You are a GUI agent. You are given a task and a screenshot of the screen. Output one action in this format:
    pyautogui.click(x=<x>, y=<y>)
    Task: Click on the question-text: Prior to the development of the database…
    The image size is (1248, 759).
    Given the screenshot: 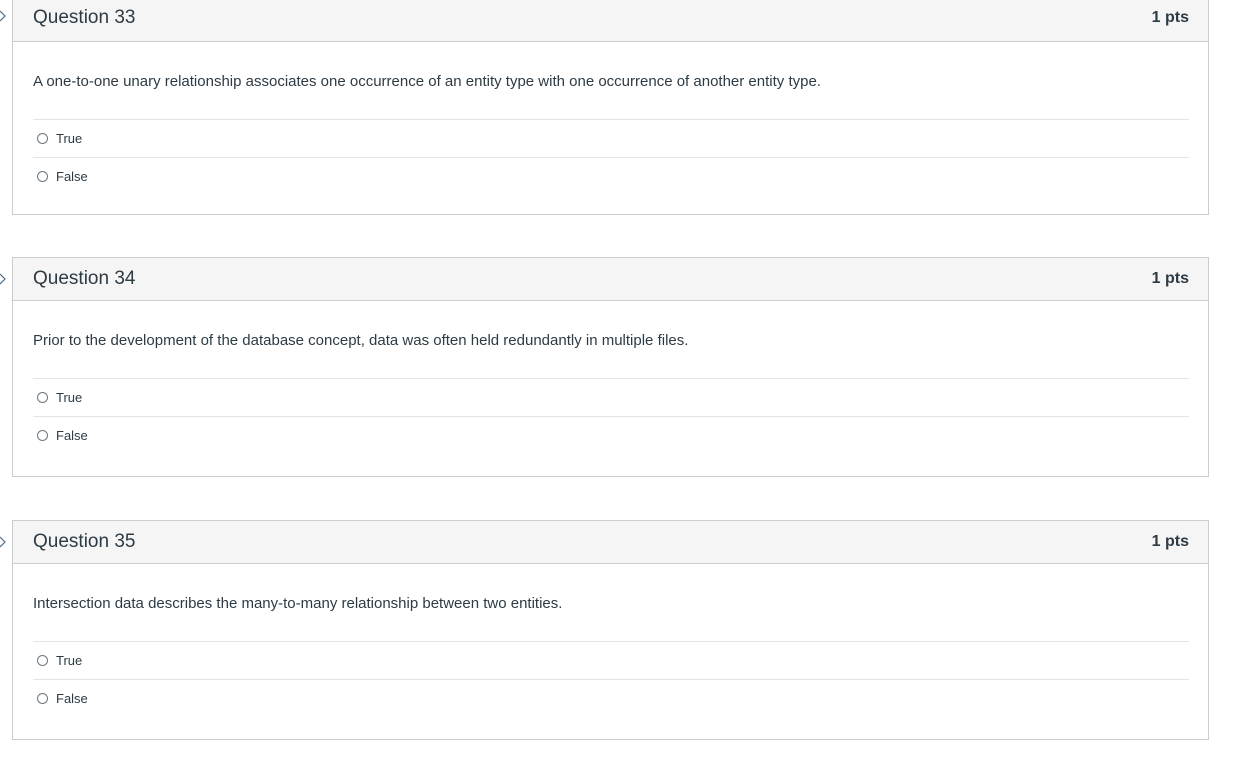 What is the action you would take?
    pyautogui.click(x=611, y=340)
    